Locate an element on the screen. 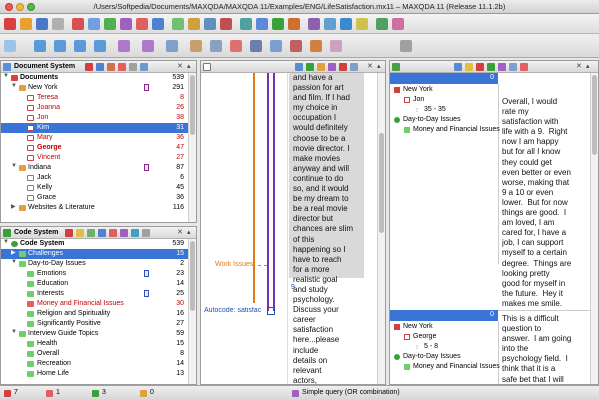 This screenshot has height=400, width=599. layout-icon is located at coordinates (314, 24).